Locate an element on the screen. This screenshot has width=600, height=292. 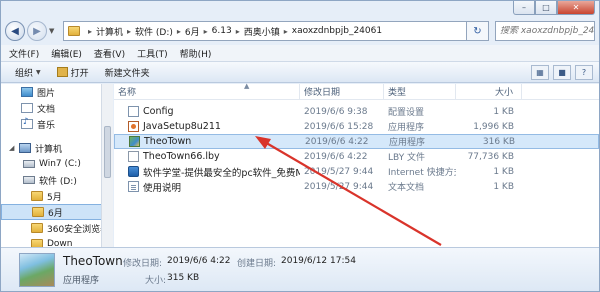
sidebar-item-folder-june: 6月 is located at coordinates (56, 212).